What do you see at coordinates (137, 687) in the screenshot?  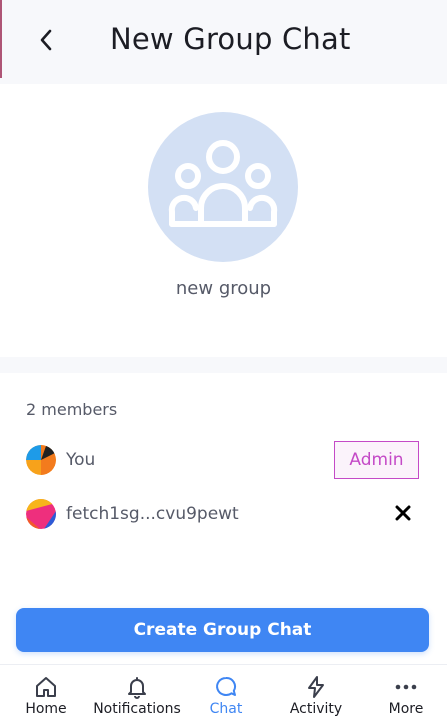 I see `bell-icon` at bounding box center [137, 687].